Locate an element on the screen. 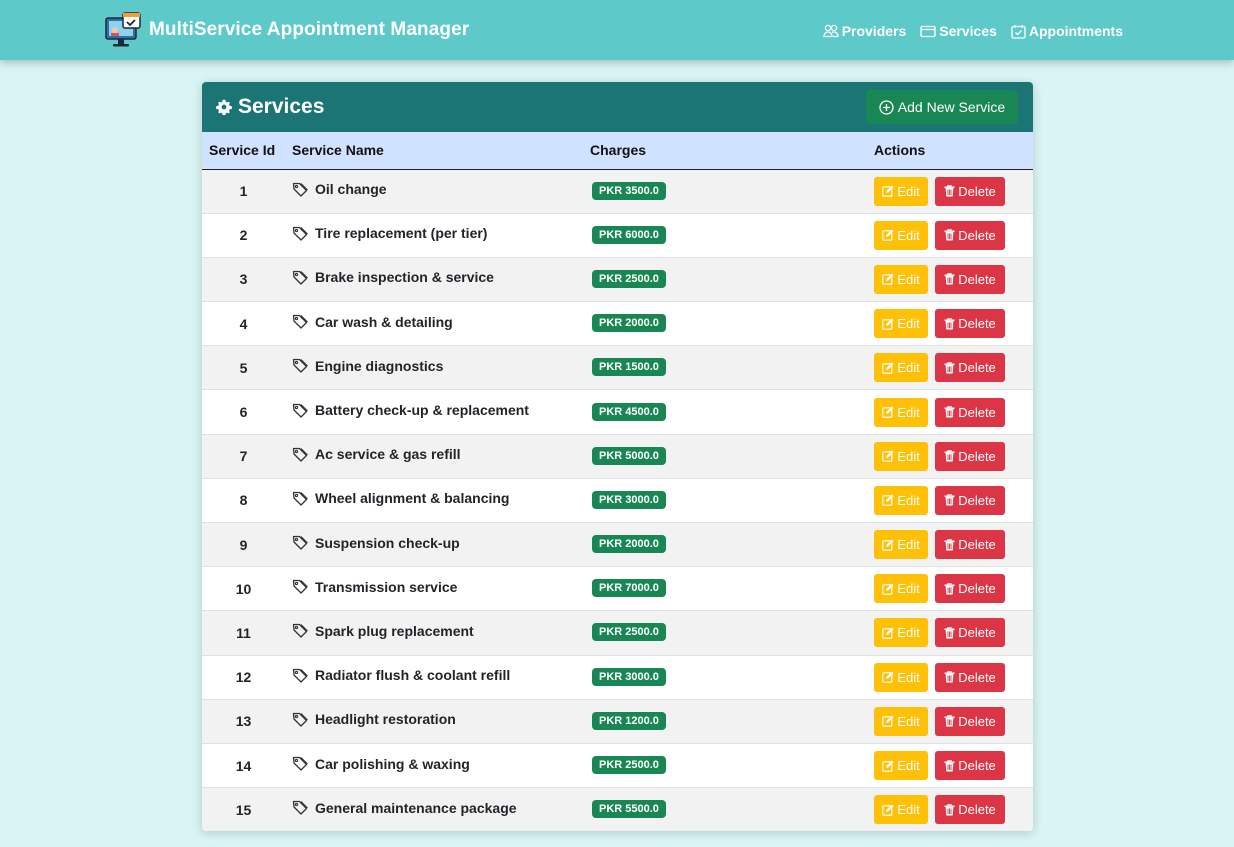  charges-cell: PKR 3000.0 is located at coordinates (728, 677).